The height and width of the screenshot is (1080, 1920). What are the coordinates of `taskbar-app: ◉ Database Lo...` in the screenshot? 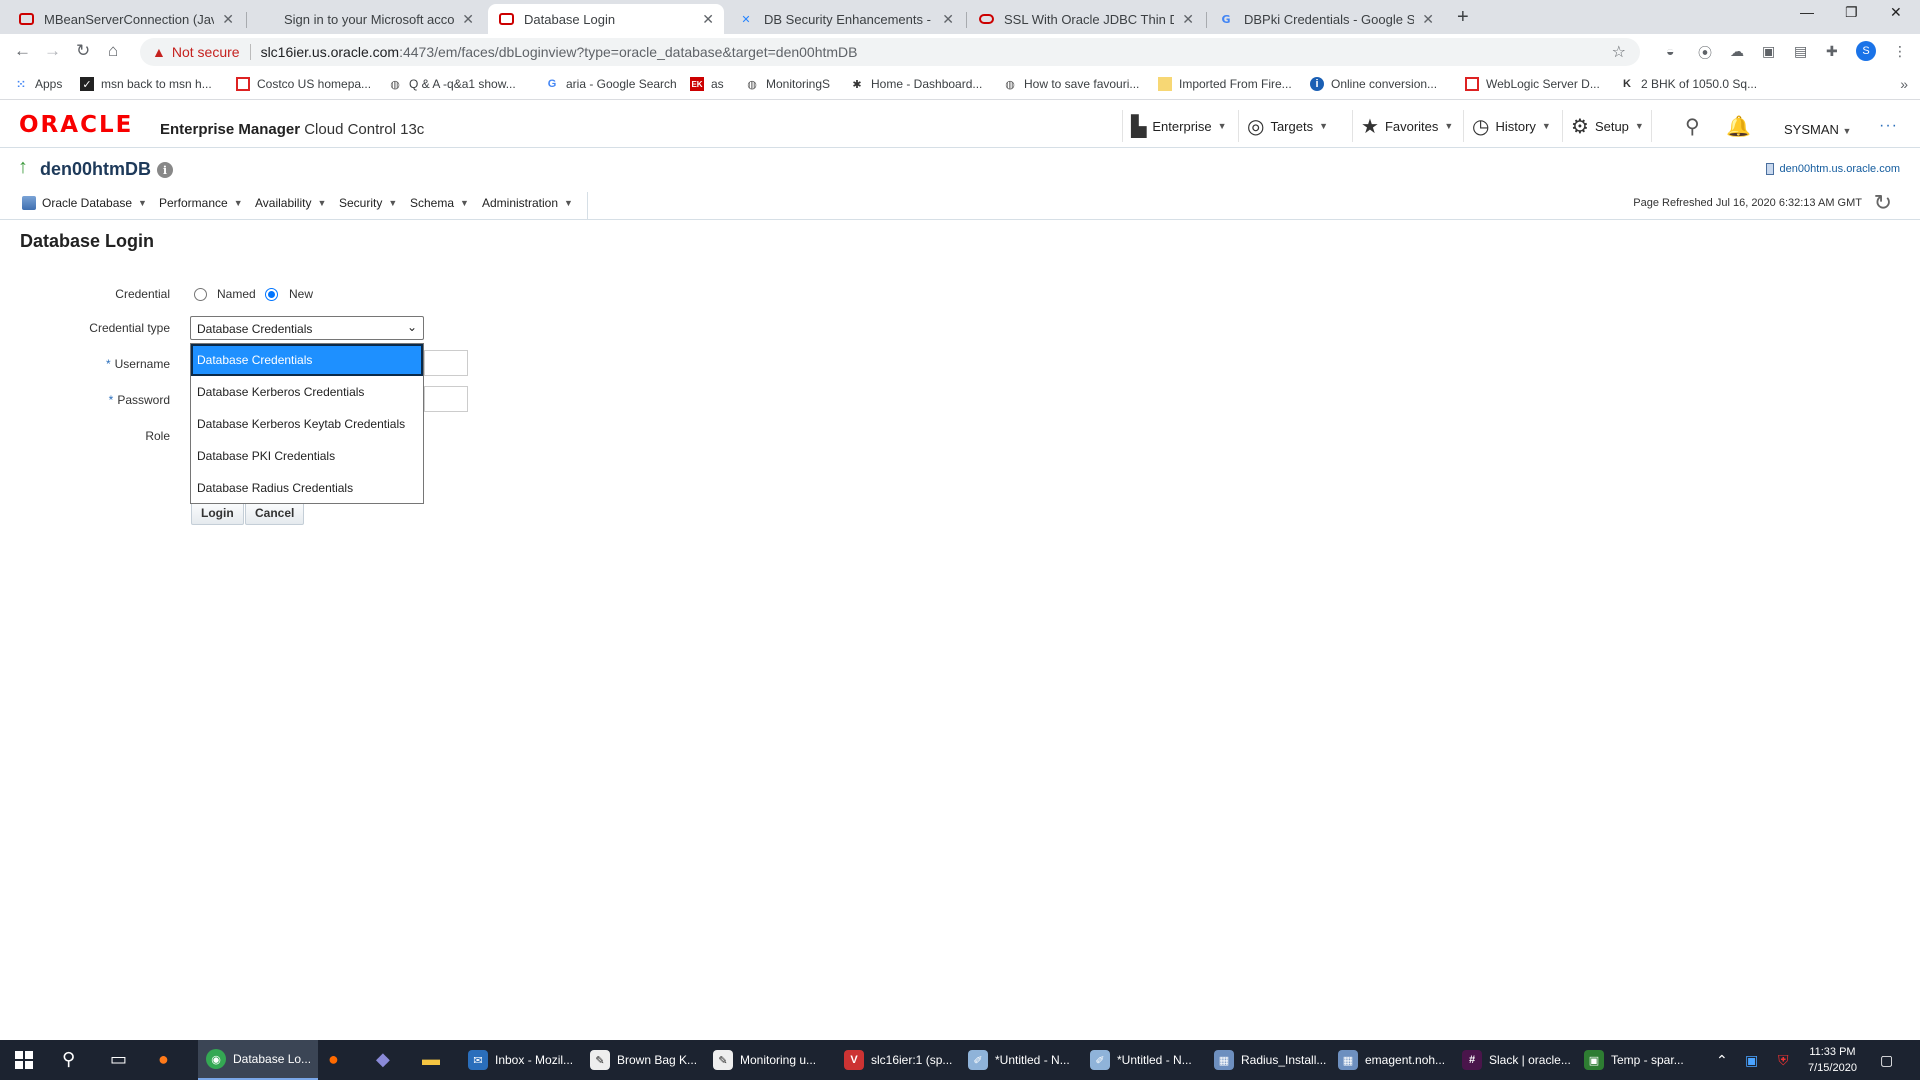 It's located at (258, 1060).